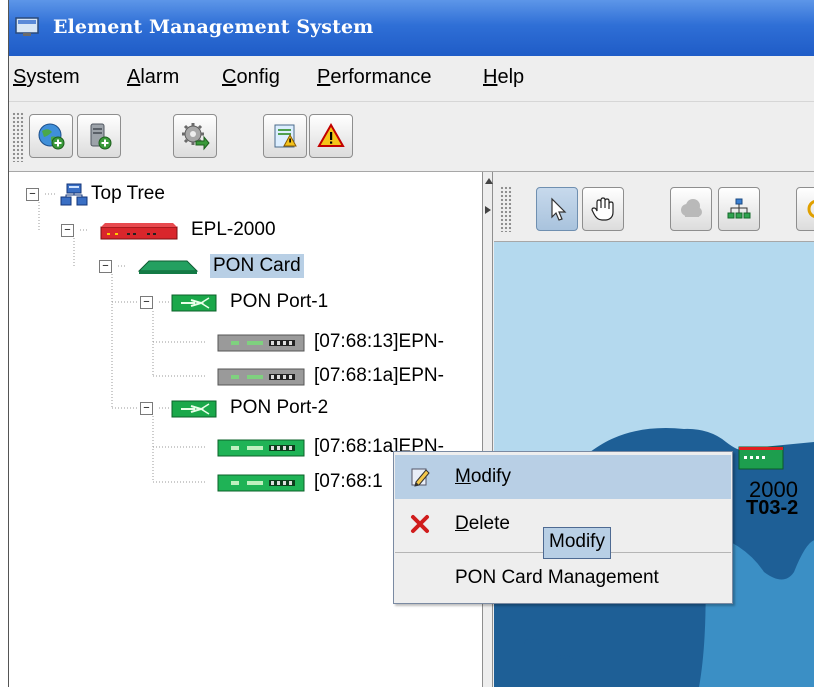 This screenshot has height=687, width=814. Describe the element at coordinates (257, 266) in the screenshot. I see `tree-node-label-selected: PON Card` at that location.